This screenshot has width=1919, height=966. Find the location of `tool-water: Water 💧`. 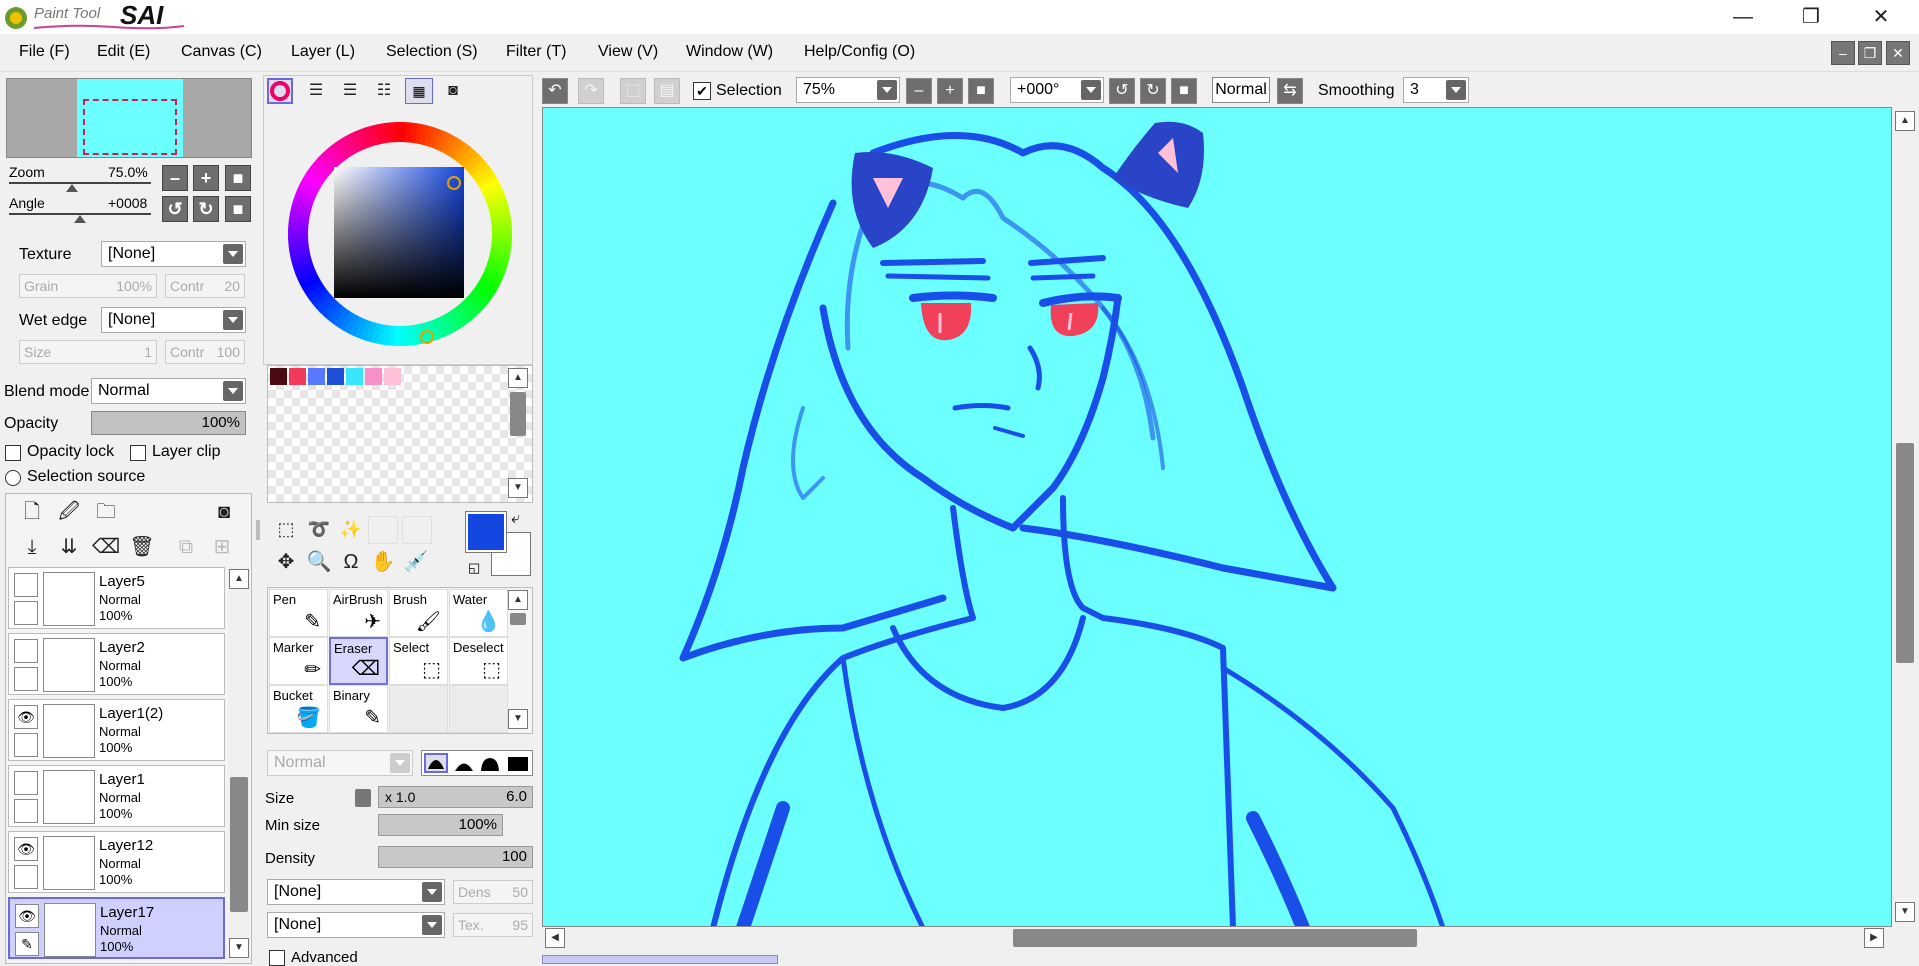

tool-water: Water 💧 is located at coordinates (478, 613).